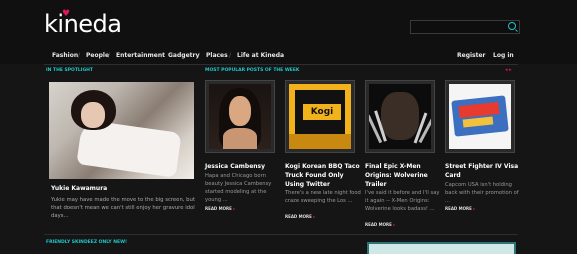  I want to click on nav-divider, so click(281, 64).